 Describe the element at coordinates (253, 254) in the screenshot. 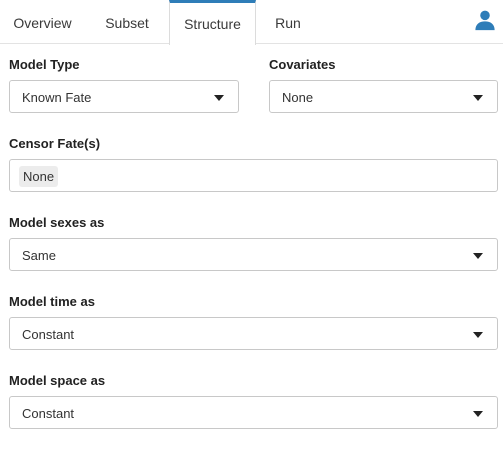

I see `model-sexes-select: Same` at that location.